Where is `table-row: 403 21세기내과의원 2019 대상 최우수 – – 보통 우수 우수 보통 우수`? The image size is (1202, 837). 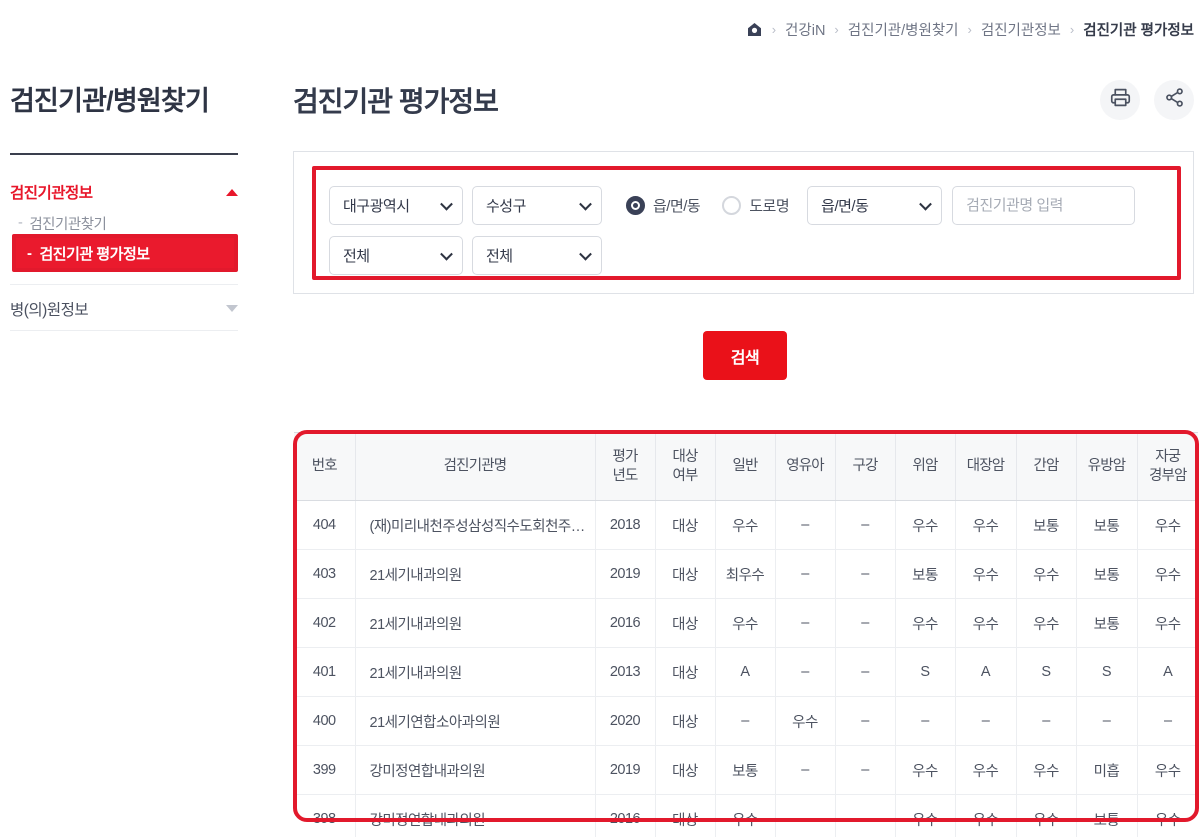
table-row: 403 21세기내과의원 2019 대상 최우수 – – 보통 우수 우수 보통 우수 is located at coordinates (746, 574).